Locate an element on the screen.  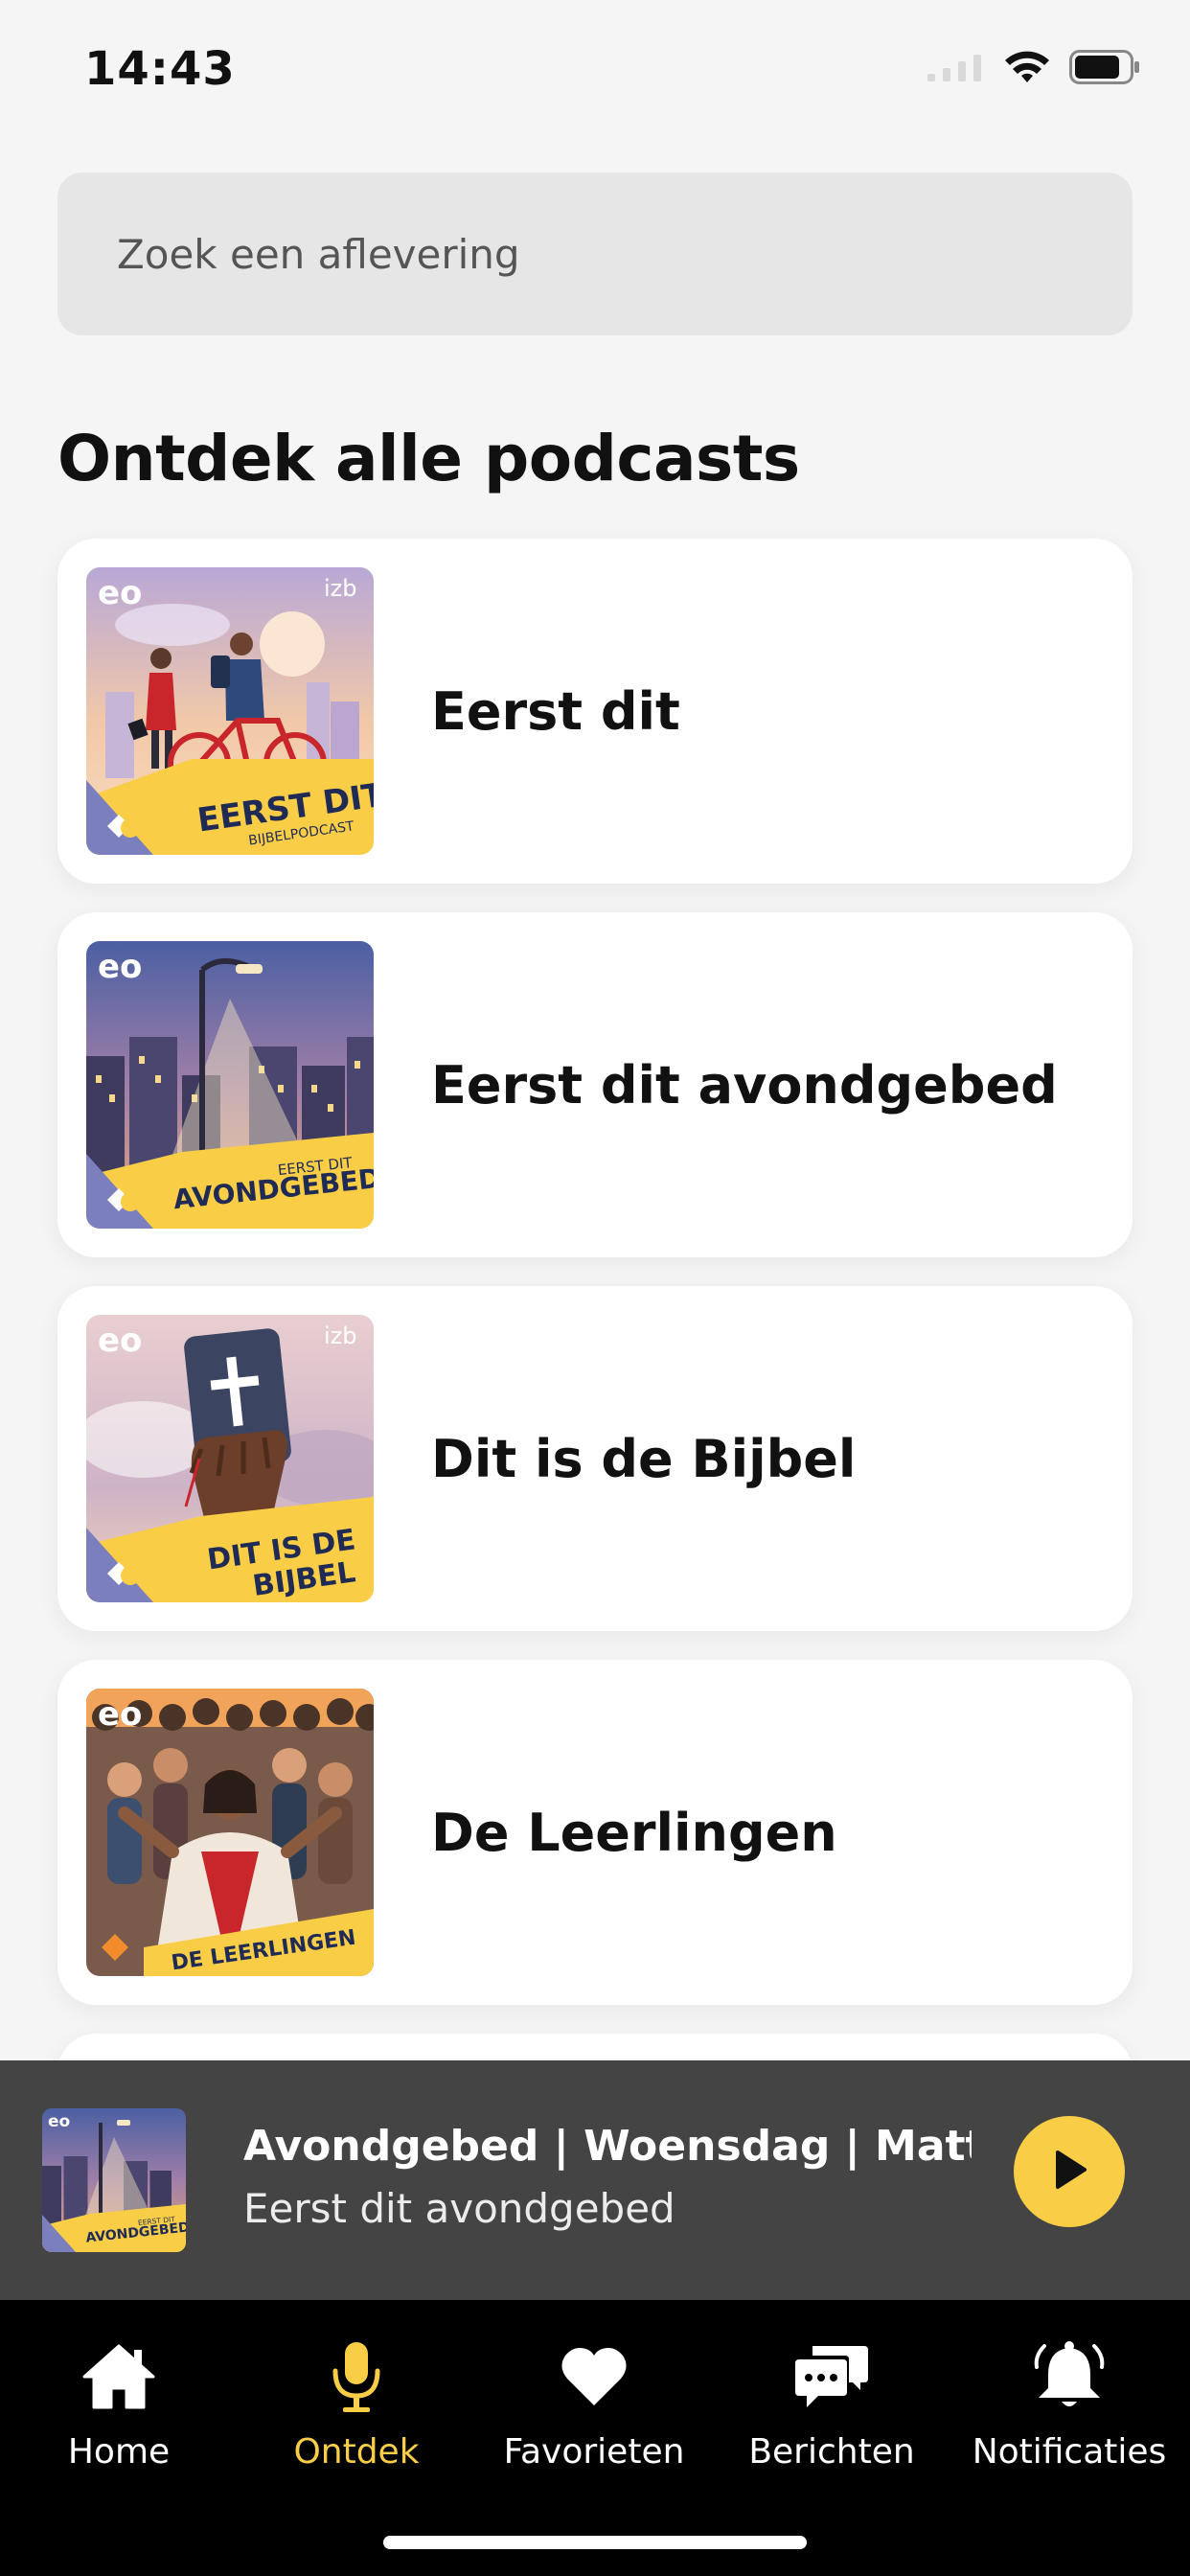
tab-home: Home is located at coordinates (119, 2410).